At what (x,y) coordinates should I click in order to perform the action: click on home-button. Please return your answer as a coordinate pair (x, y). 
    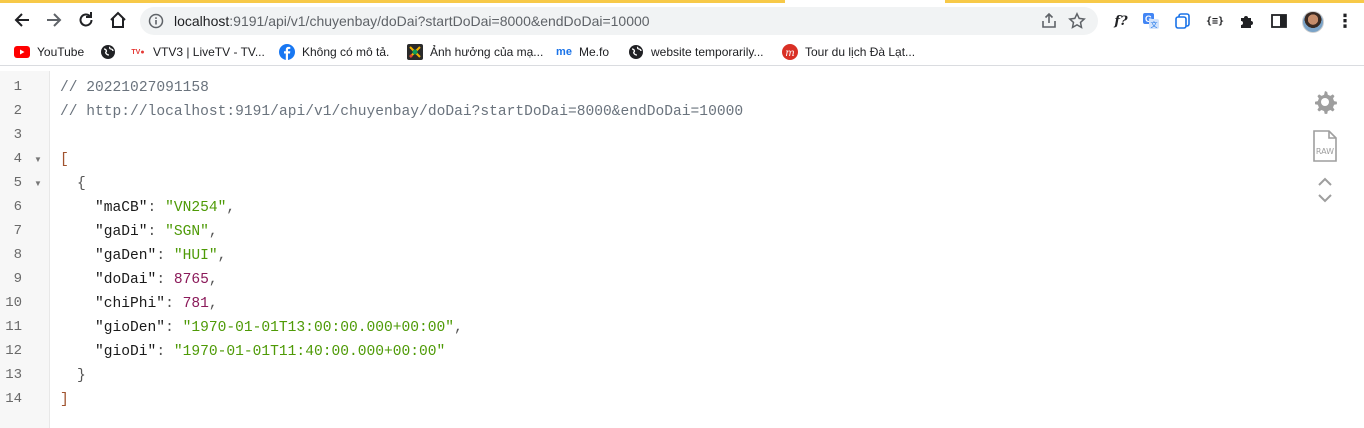
    Looking at the image, I should click on (118, 20).